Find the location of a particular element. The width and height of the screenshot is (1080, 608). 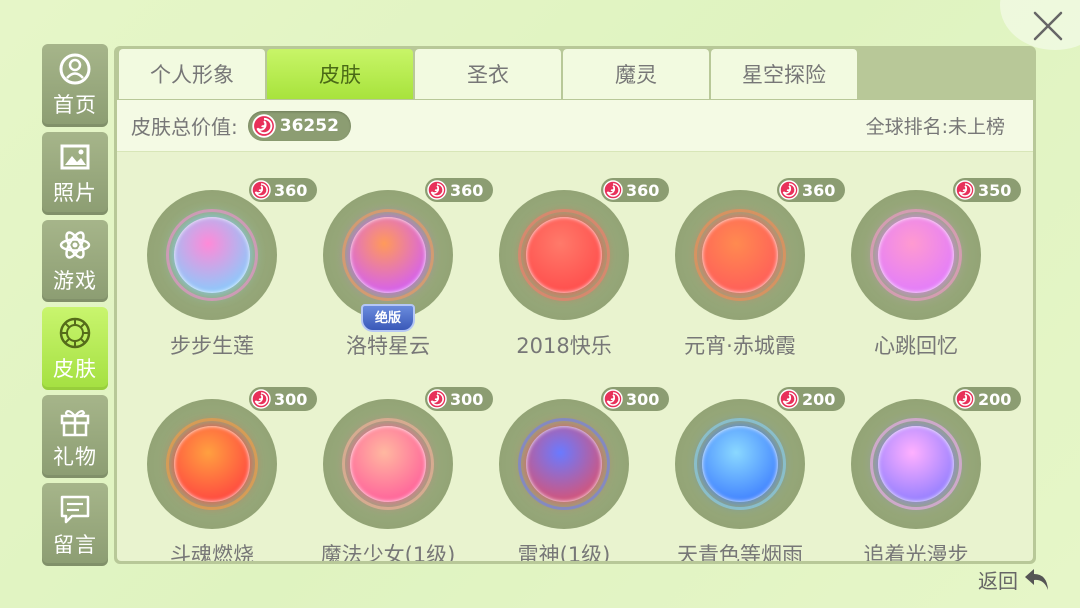

skin-name: 2018快乐 is located at coordinates (564, 346).